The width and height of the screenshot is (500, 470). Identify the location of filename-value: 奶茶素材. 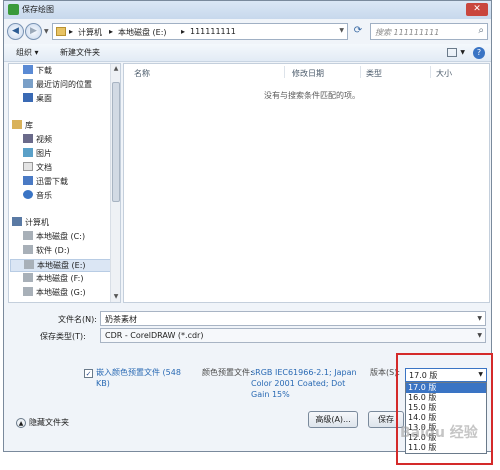
(121, 319).